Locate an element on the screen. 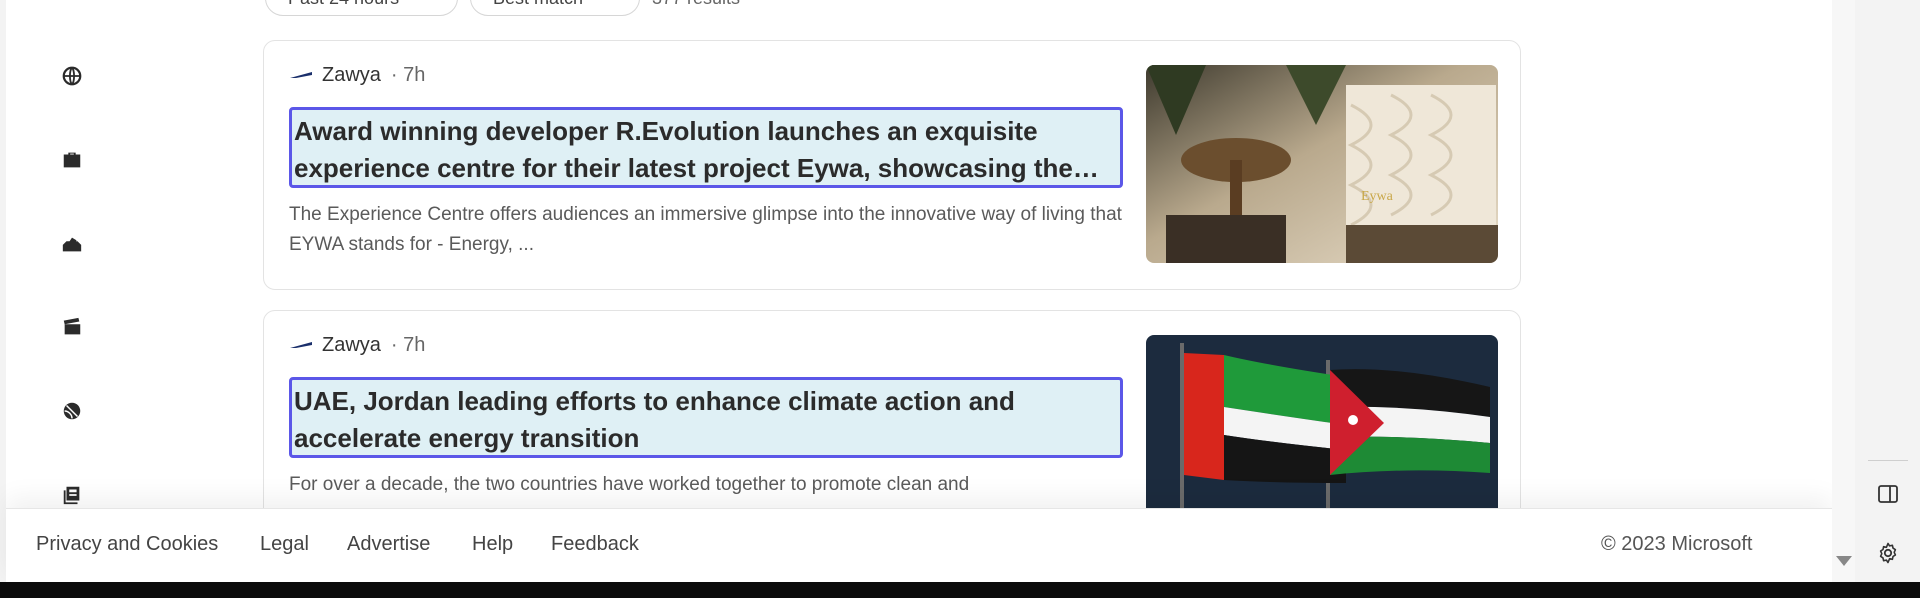  sort-filter-button: Best match is located at coordinates (555, 8).